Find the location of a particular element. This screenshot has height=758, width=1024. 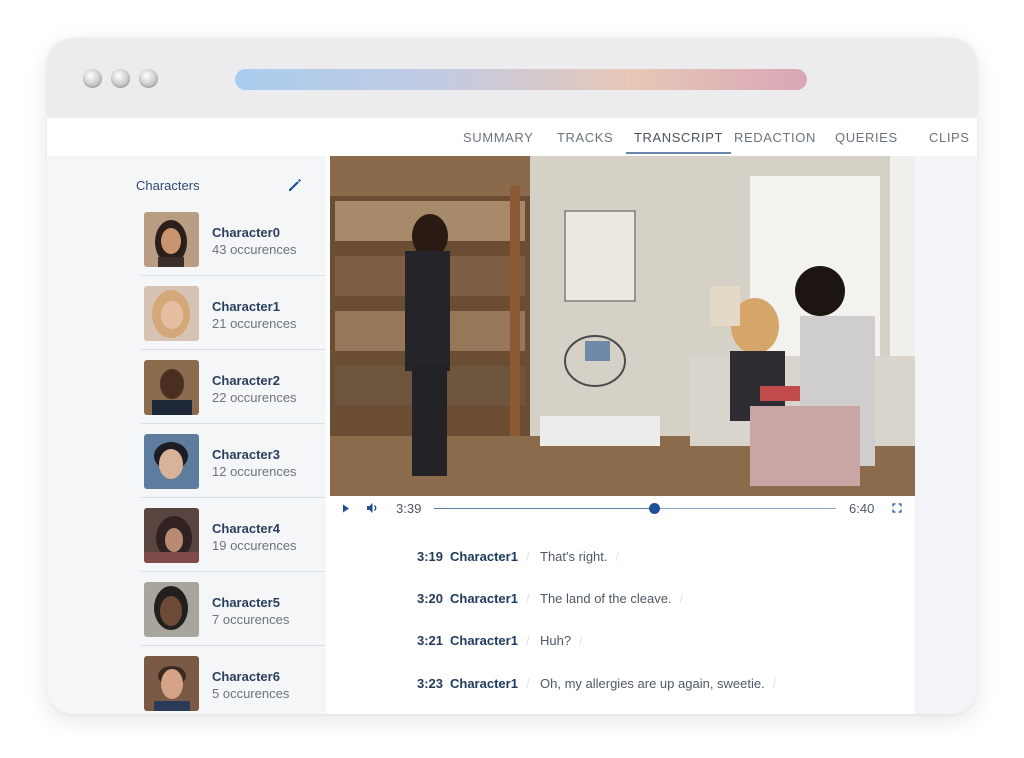

transcript-time: 3:23 is located at coordinates (429, 683).